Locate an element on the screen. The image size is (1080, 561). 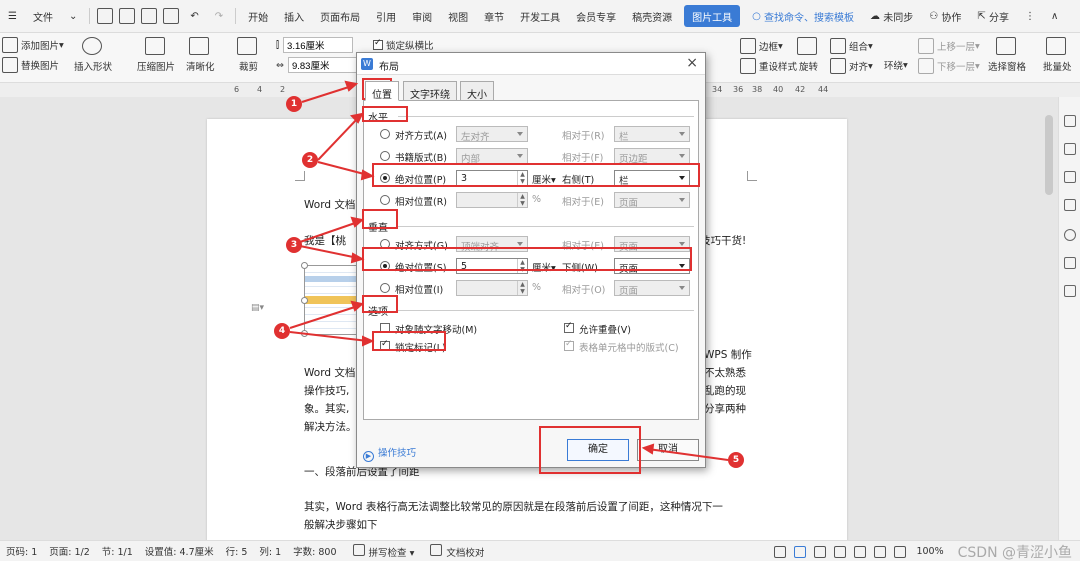
v-absolute-rel-select: 页面 is located at coordinates (652, 266).